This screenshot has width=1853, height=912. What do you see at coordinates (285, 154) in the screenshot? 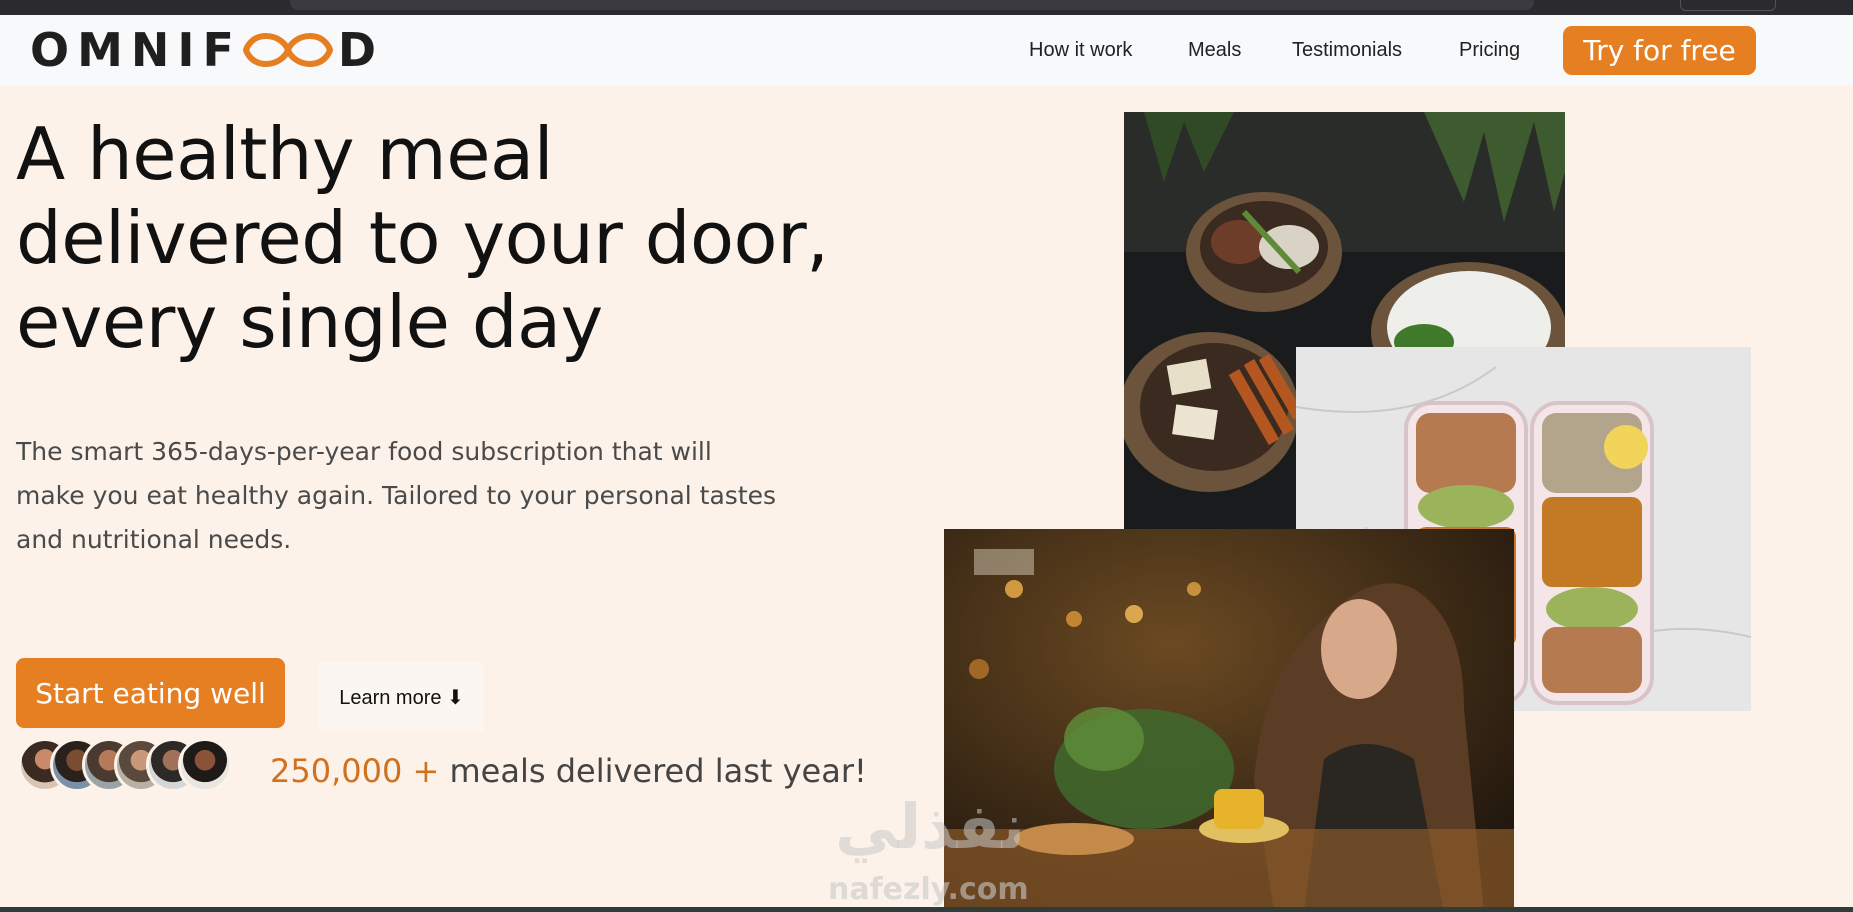
I see `hero-title-line-1: A healthy meal` at bounding box center [285, 154].